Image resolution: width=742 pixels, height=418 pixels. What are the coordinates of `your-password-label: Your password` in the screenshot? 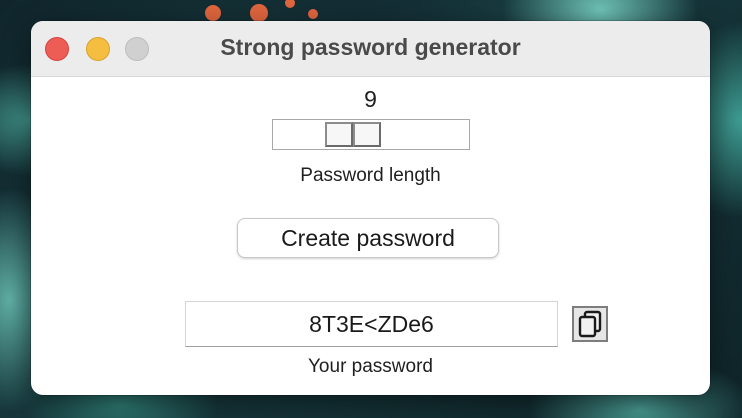 It's located at (370, 366).